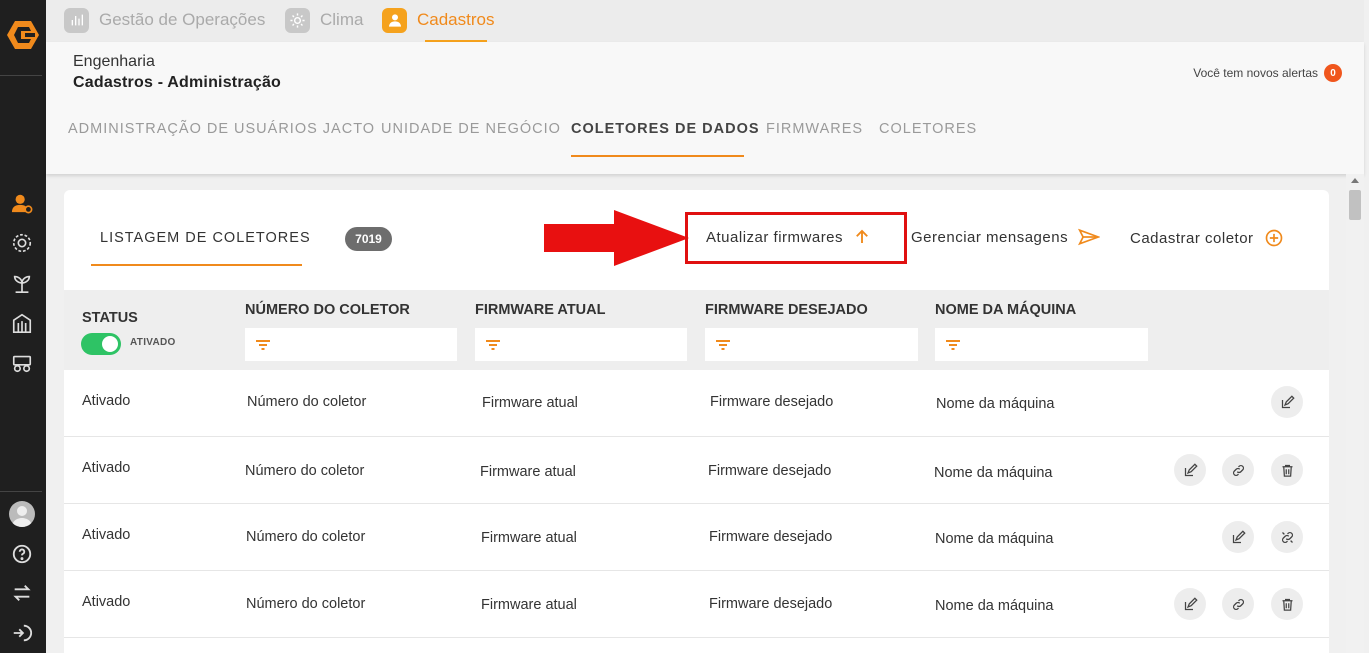 Image resolution: width=1369 pixels, height=653 pixels. Describe the element at coordinates (22, 363) in the screenshot. I see `tractor-icon` at that location.